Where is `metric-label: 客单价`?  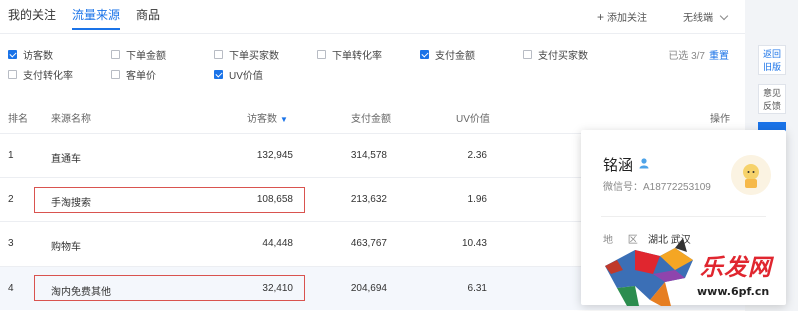
metric-label: 客单价 is located at coordinates (141, 76).